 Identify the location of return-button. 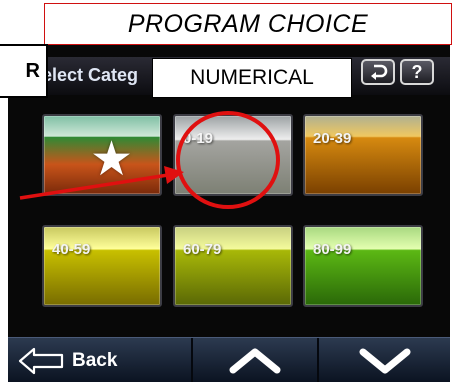
(378, 72).